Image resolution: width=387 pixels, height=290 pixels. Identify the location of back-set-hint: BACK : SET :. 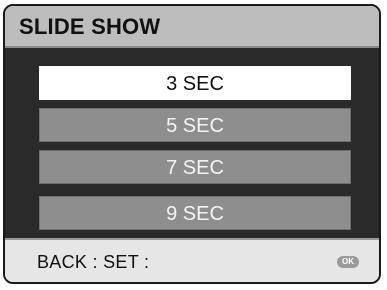
(93, 262).